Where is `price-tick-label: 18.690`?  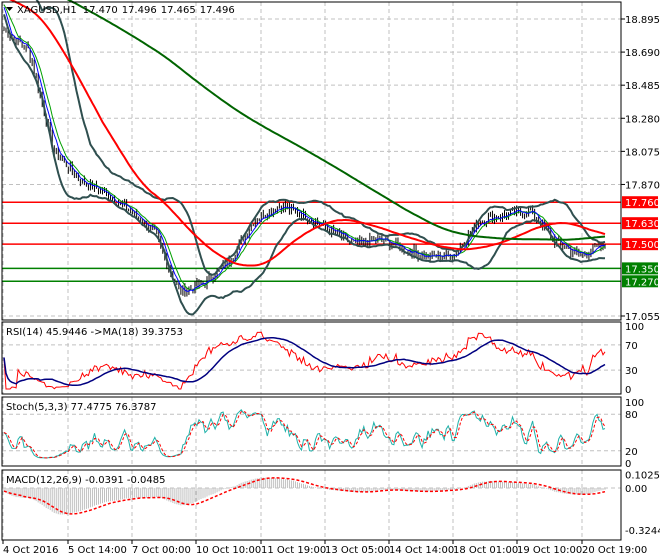 price-tick-label: 18.690 is located at coordinates (642, 53).